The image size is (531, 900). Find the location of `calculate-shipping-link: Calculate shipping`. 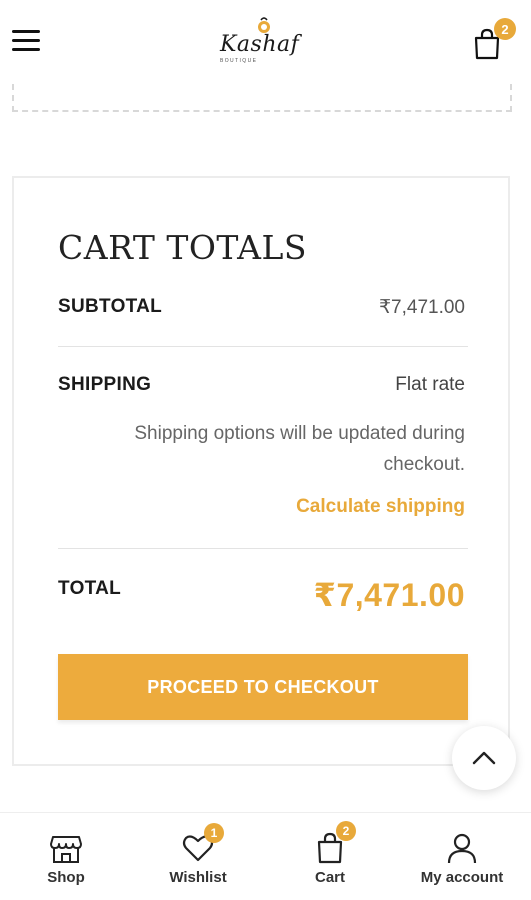

calculate-shipping-link: Calculate shipping is located at coordinates (380, 507).